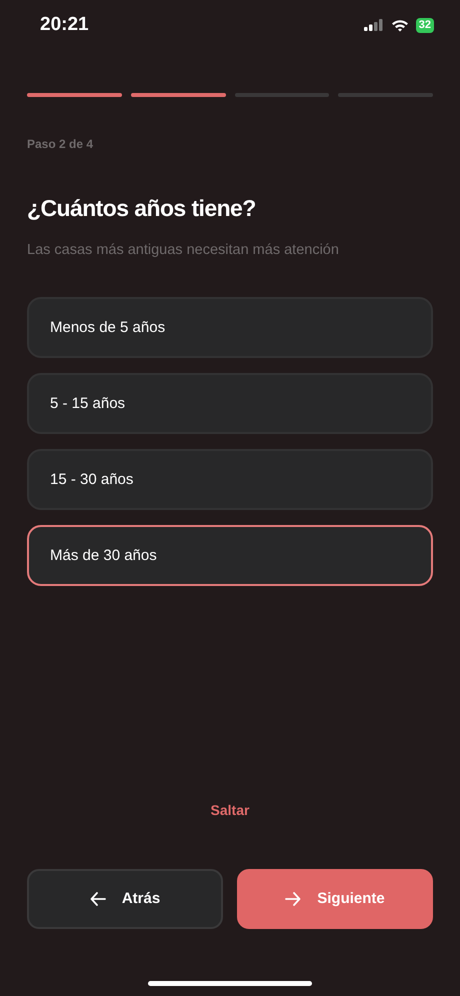 The height and width of the screenshot is (996, 460). Describe the element at coordinates (183, 250) in the screenshot. I see `question-subtitle: Las casas más antiguas necesitan más atención` at that location.